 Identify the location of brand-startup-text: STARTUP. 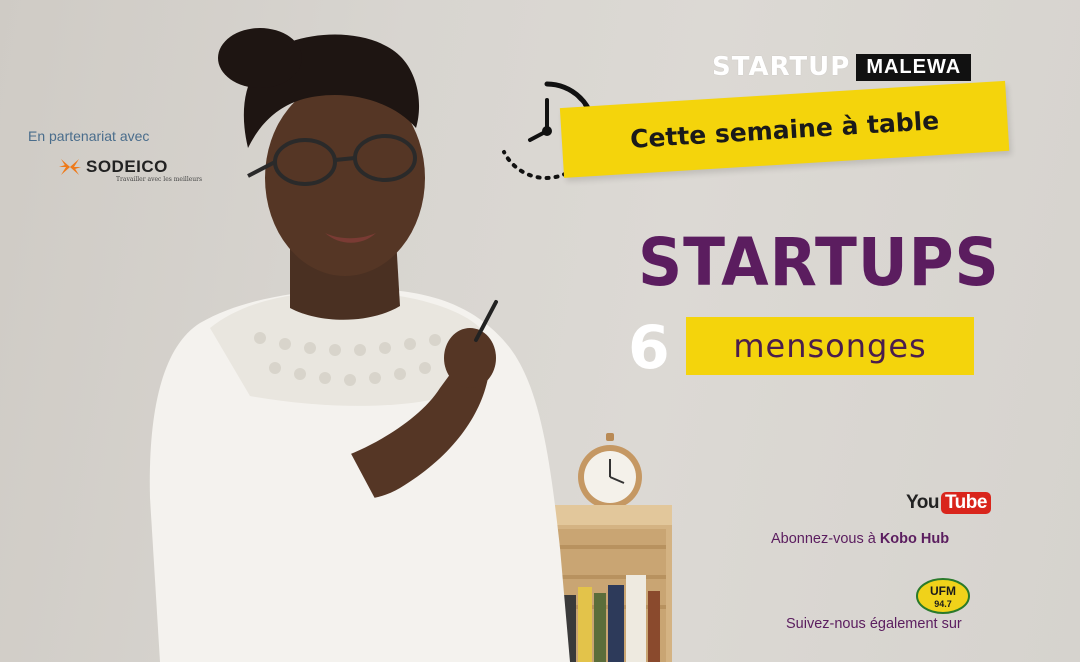
(781, 67).